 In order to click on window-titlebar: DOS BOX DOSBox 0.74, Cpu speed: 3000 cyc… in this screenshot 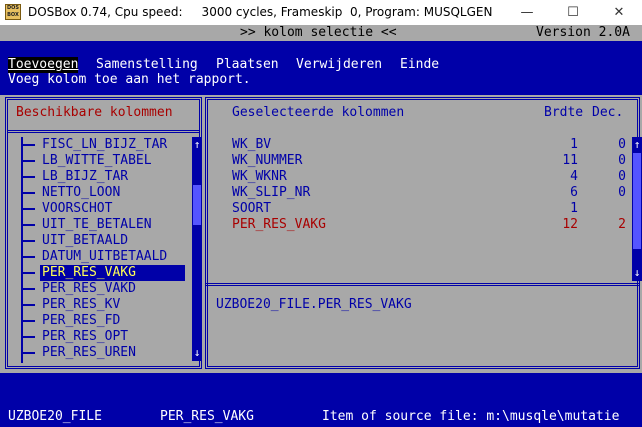, I will do `click(321, 12)`.